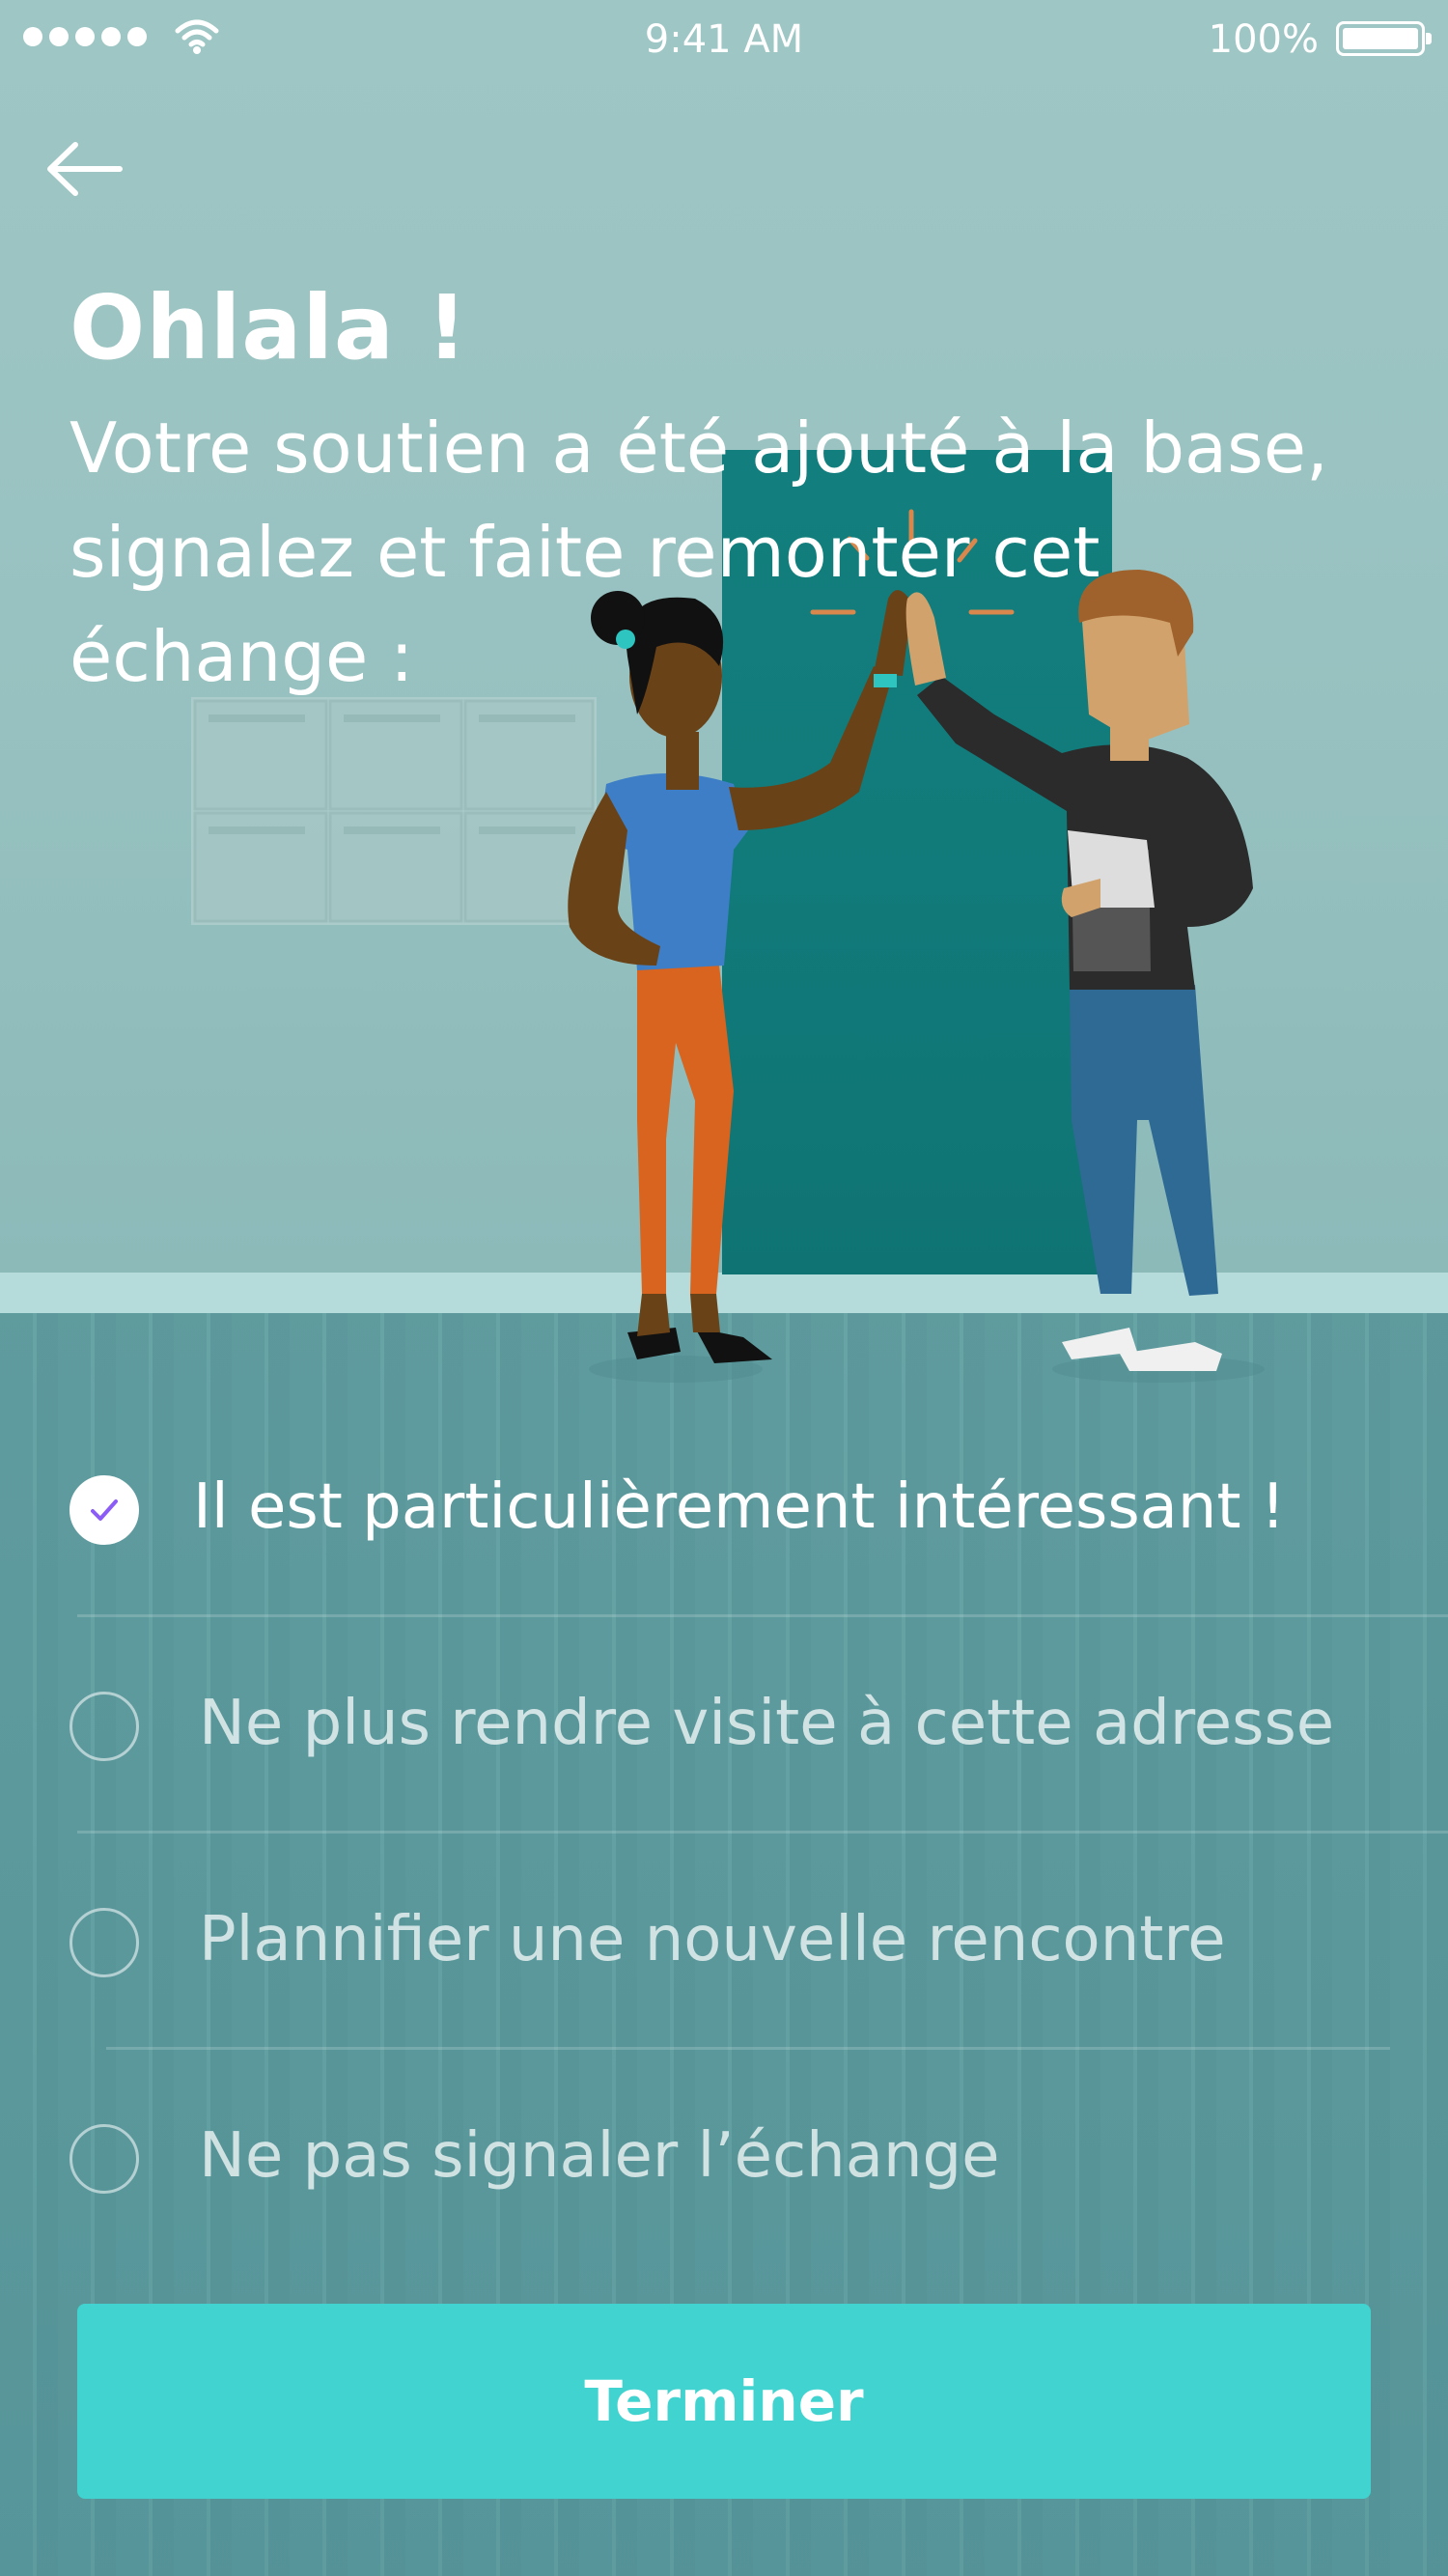  Describe the element at coordinates (269, 328) in the screenshot. I see `page-title: Ohlala !` at that location.